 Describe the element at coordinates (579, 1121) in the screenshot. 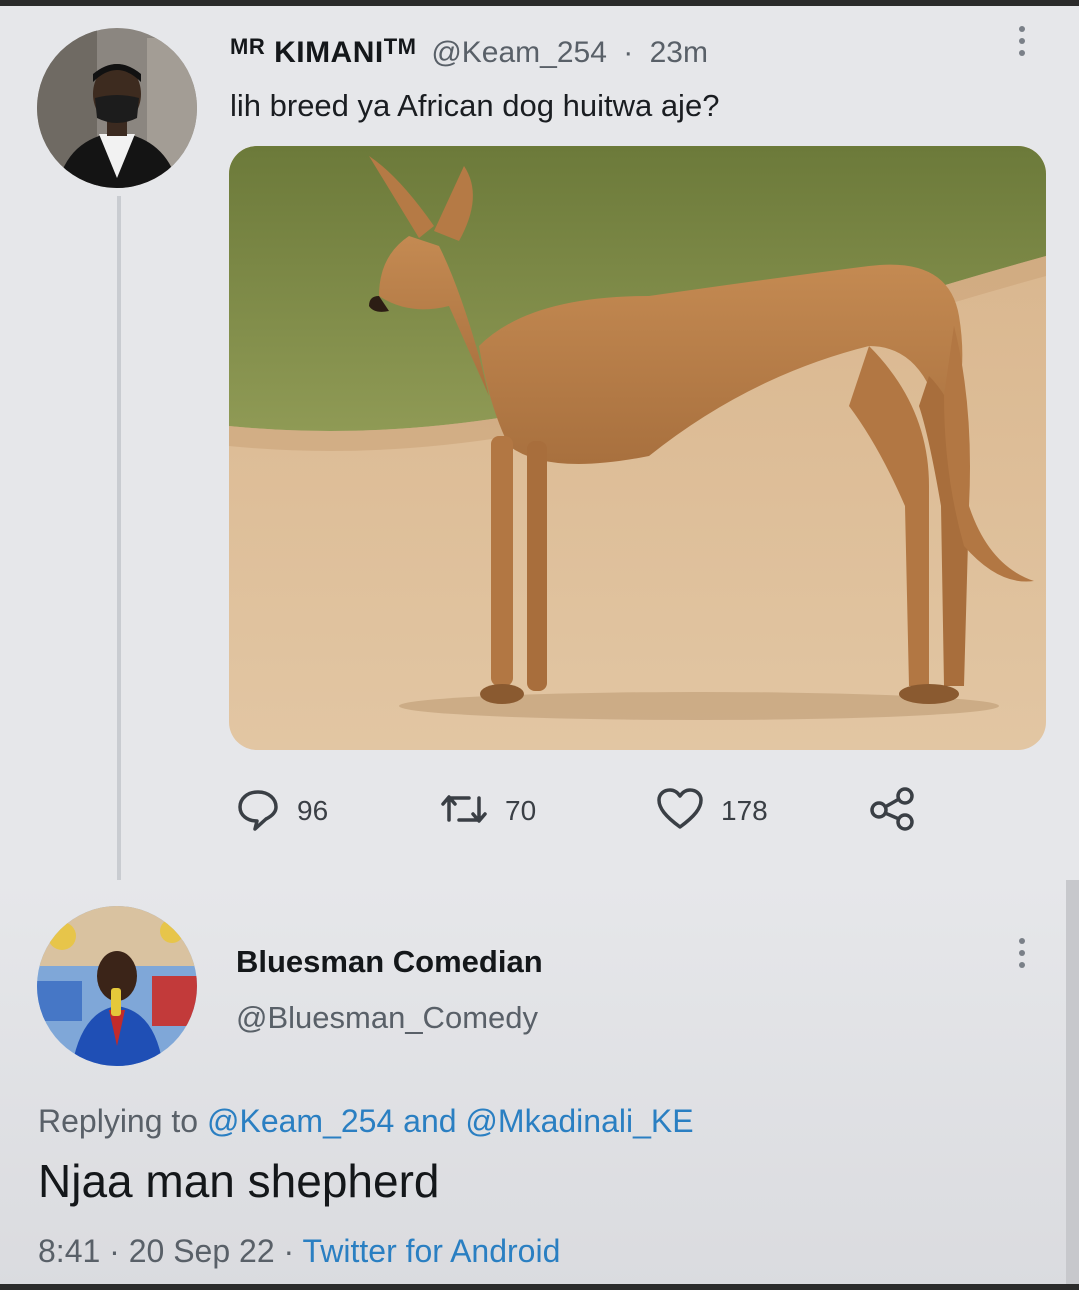

I see `mention-mkadinali: @Mkadinali_KE` at that location.